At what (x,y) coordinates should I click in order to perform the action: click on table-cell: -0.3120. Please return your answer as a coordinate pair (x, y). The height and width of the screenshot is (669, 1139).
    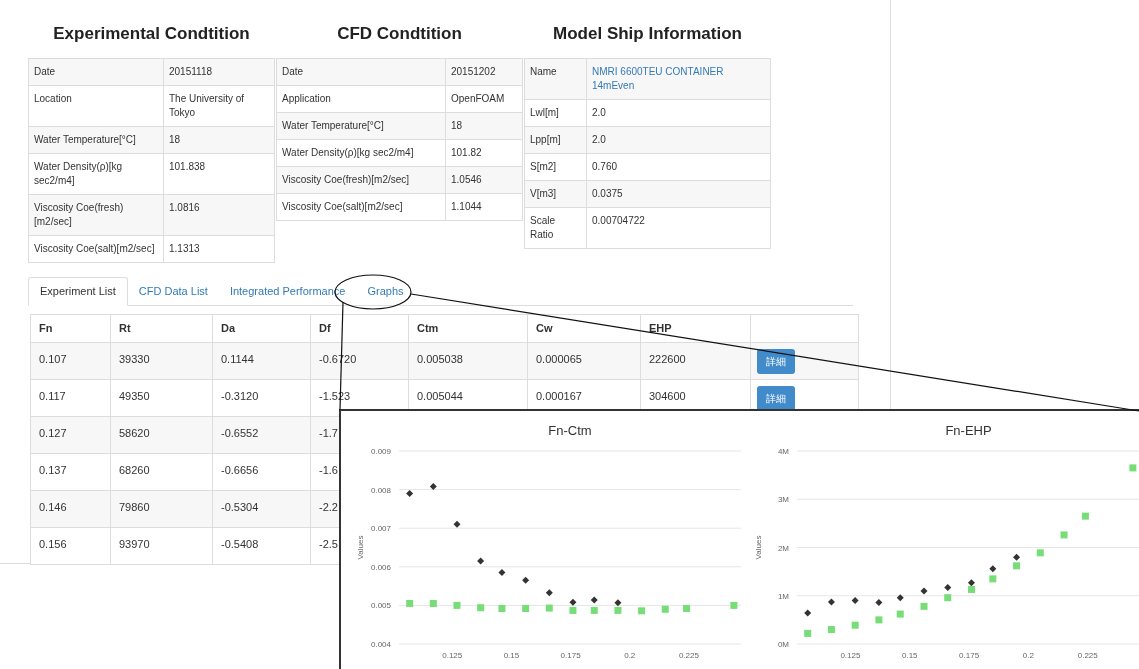
    Looking at the image, I should click on (240, 396).